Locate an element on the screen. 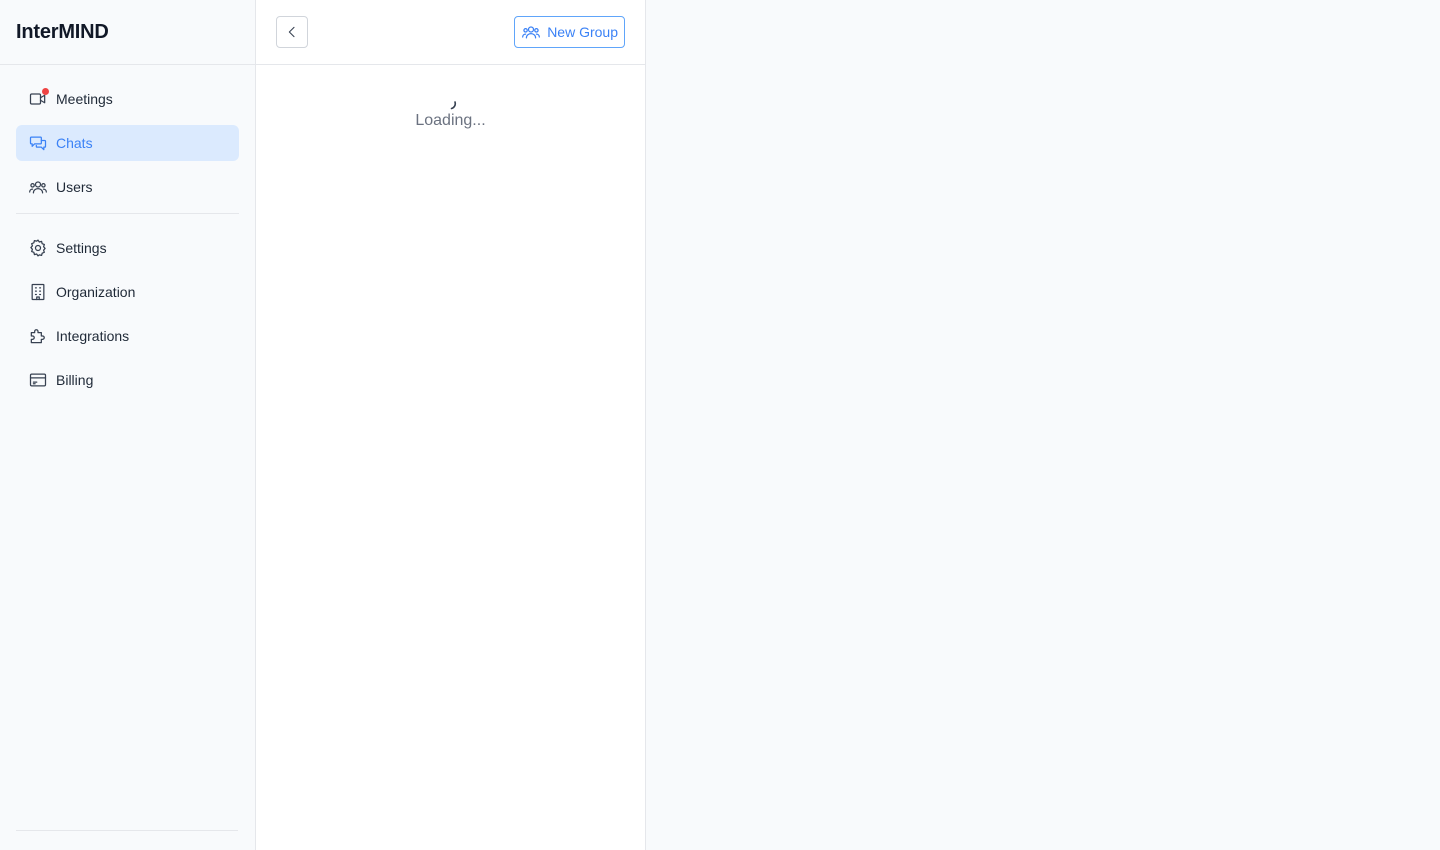 The image size is (1440, 850). building-icon is located at coordinates (38, 292).